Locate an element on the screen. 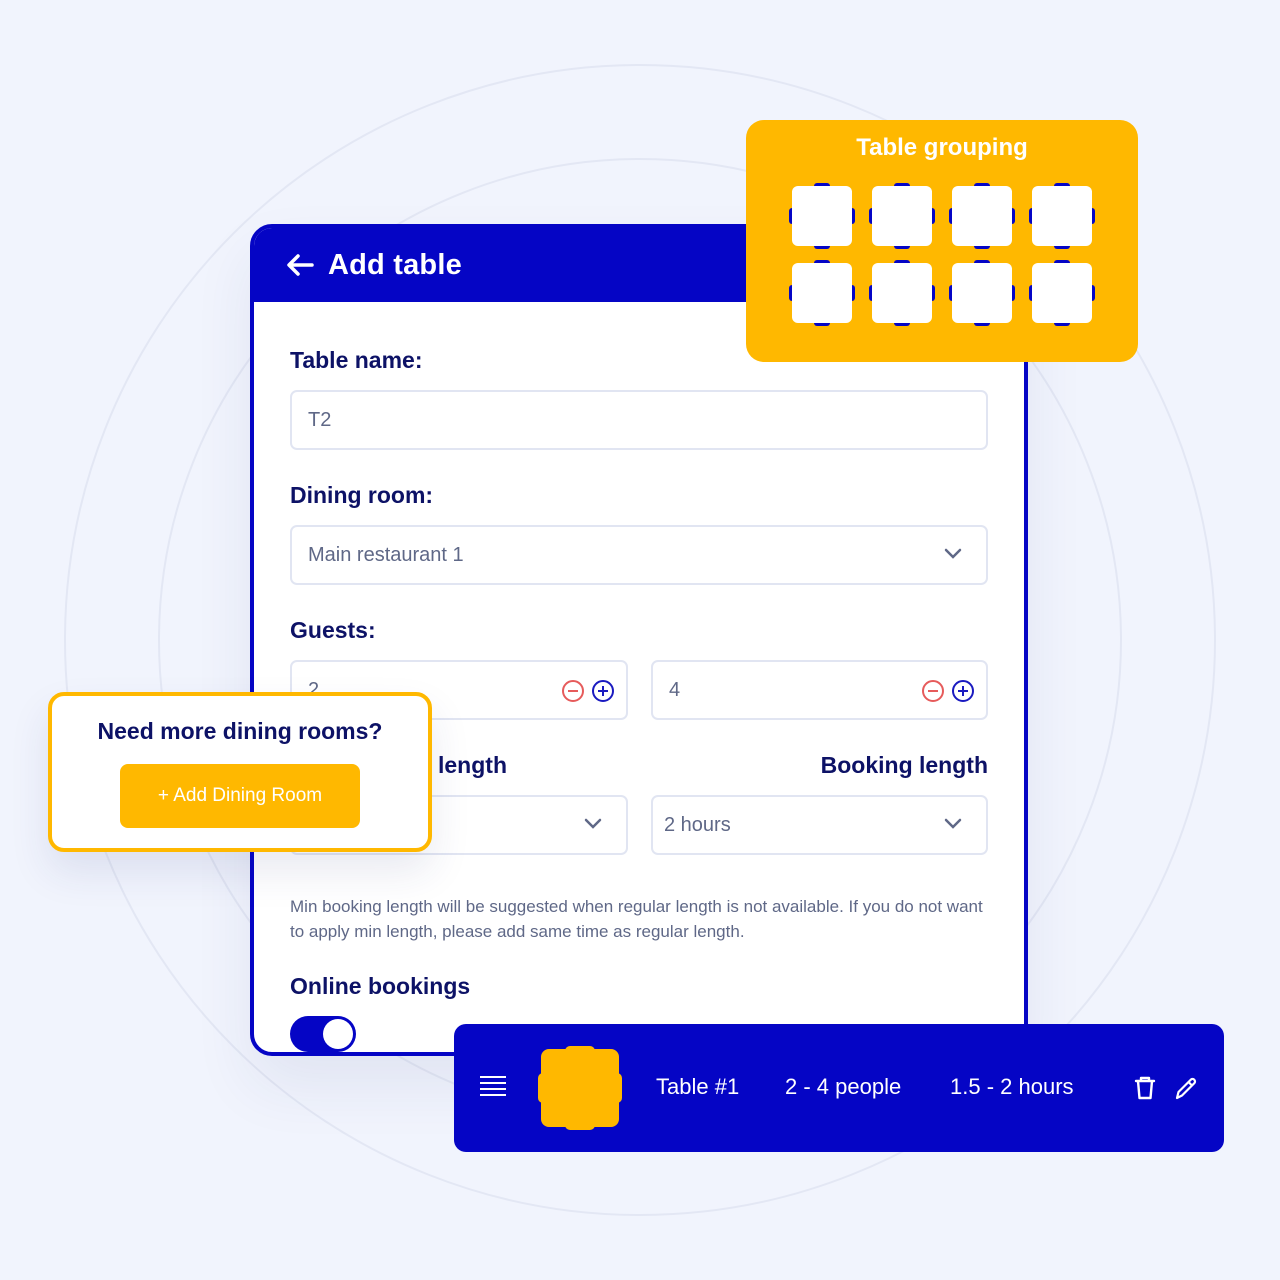 The image size is (1280, 1280). booking-length-label: Booking length is located at coordinates (904, 765).